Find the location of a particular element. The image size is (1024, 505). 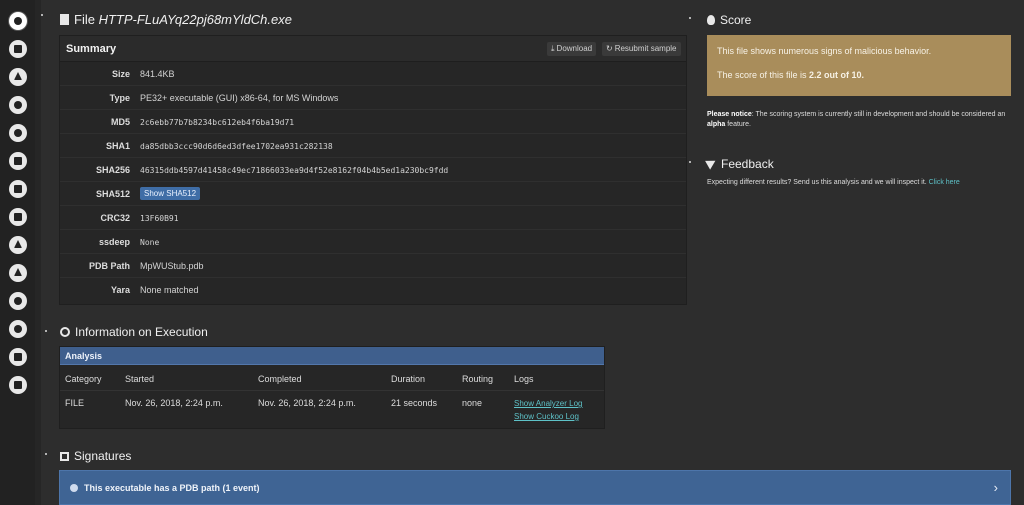

file-name: HTTP-FLuAYq22pj68mYldCh.exe is located at coordinates (195, 19).